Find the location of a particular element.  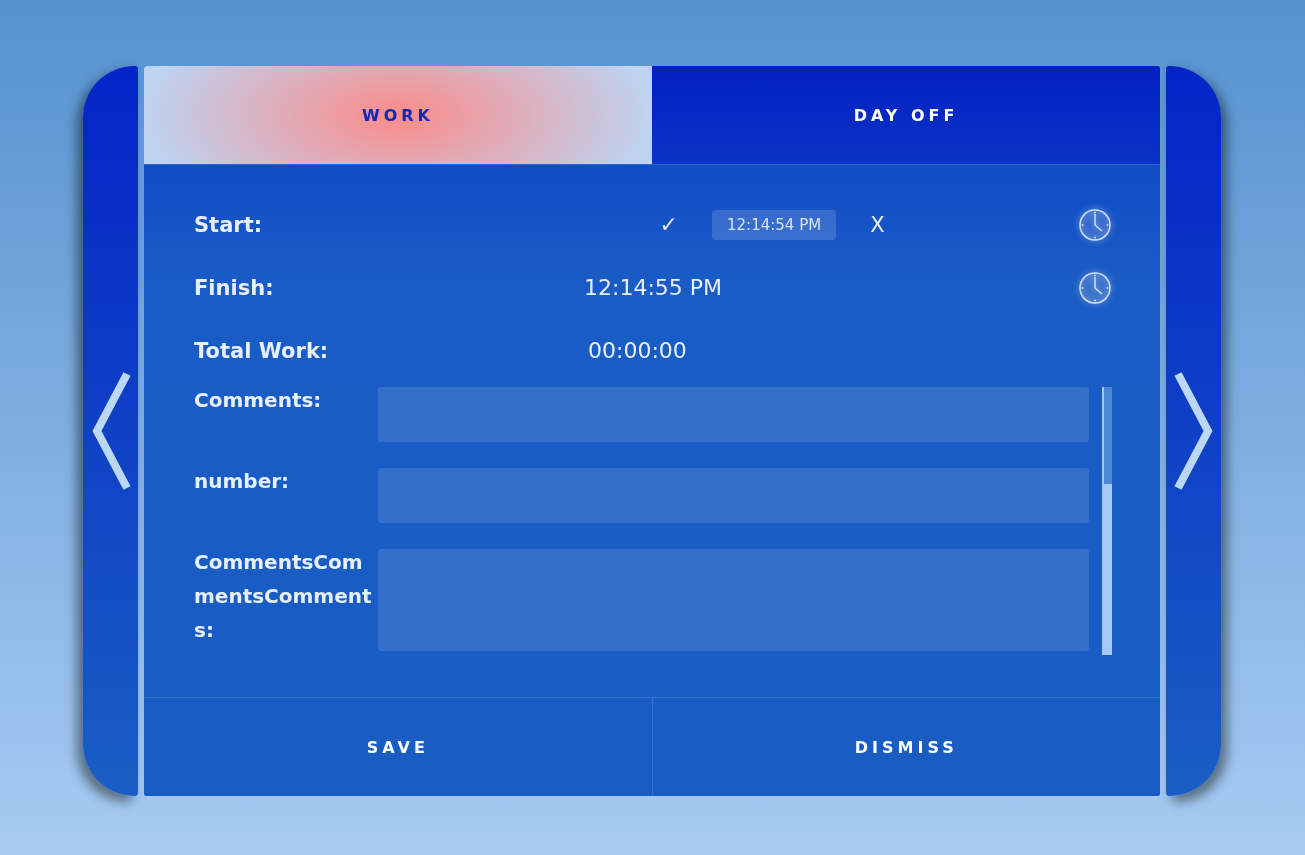

start-label: Start: is located at coordinates (229, 224).